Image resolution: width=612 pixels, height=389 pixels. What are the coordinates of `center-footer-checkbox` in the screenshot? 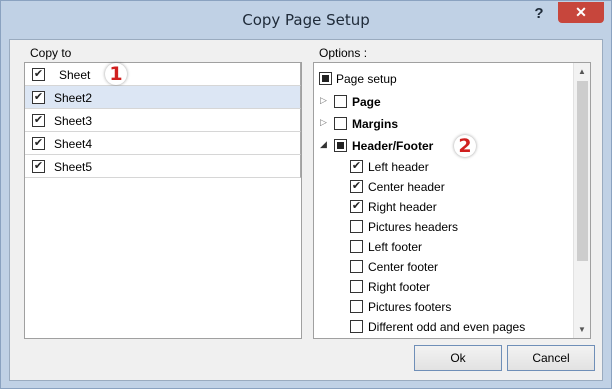 It's located at (356, 266).